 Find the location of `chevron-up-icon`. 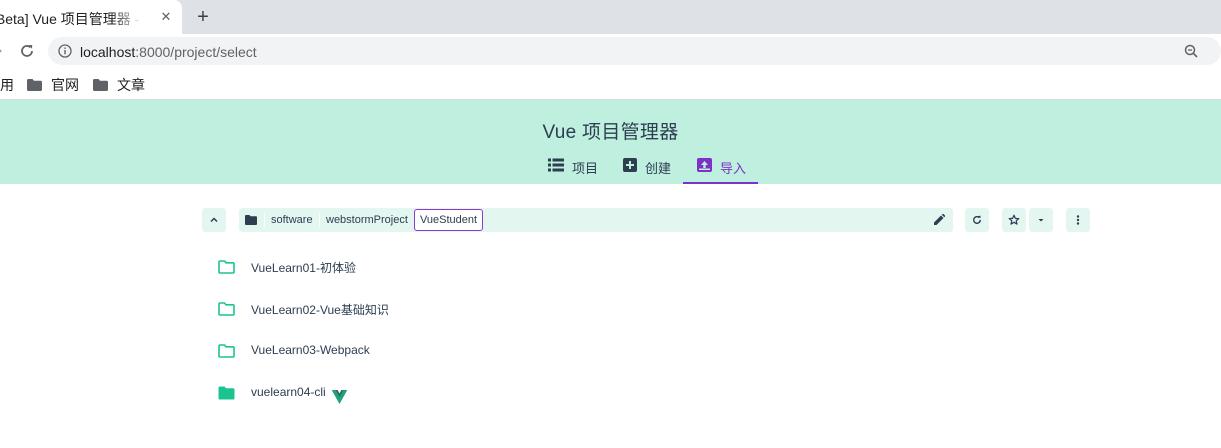

chevron-up-icon is located at coordinates (214, 220).